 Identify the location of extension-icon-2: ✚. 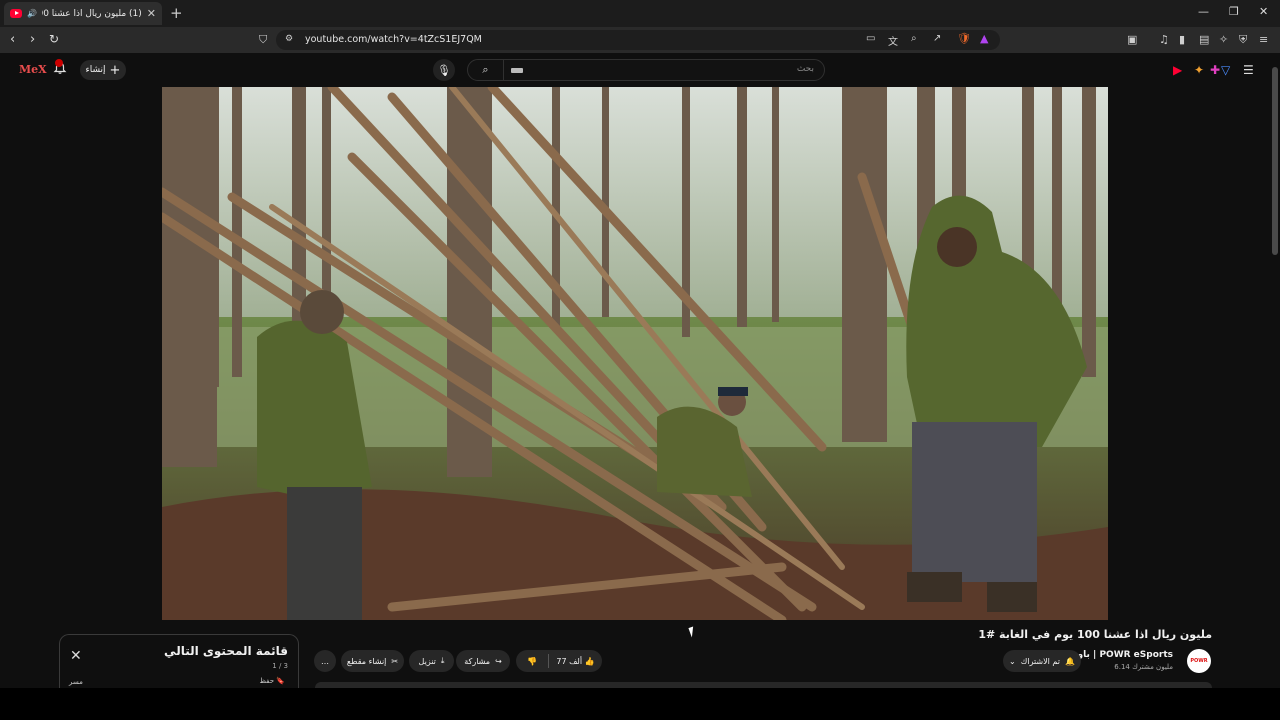
(1215, 70).